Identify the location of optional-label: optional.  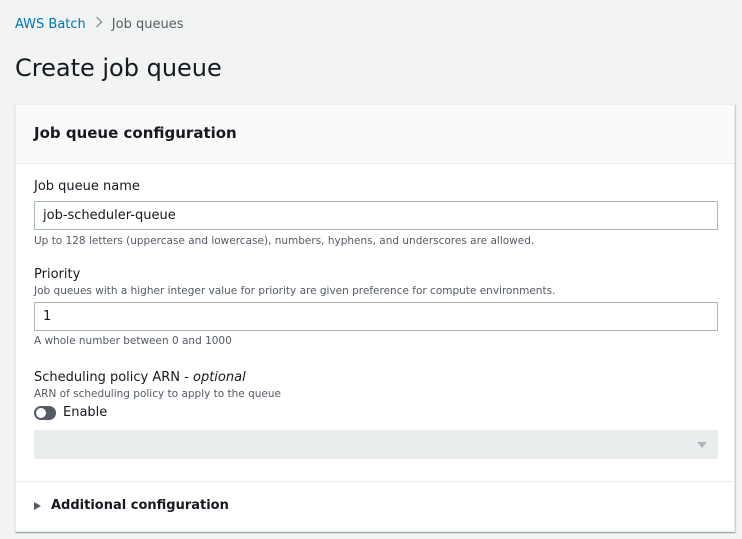
(219, 377).